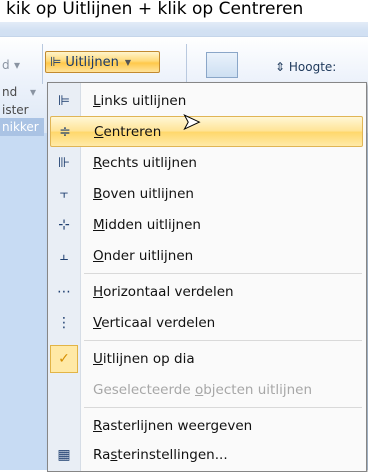  What do you see at coordinates (147, 224) in the screenshot?
I see `menu-item-label: Midden uitlijnen` at bounding box center [147, 224].